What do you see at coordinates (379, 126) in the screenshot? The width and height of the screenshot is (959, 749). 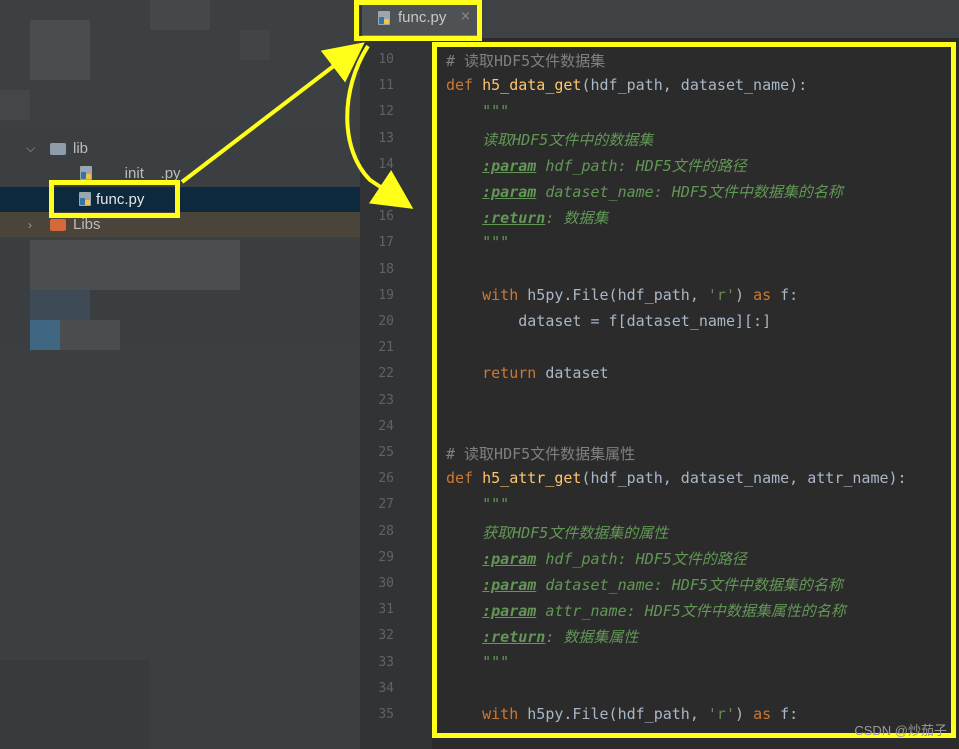 I see `arrow-to-code` at bounding box center [379, 126].